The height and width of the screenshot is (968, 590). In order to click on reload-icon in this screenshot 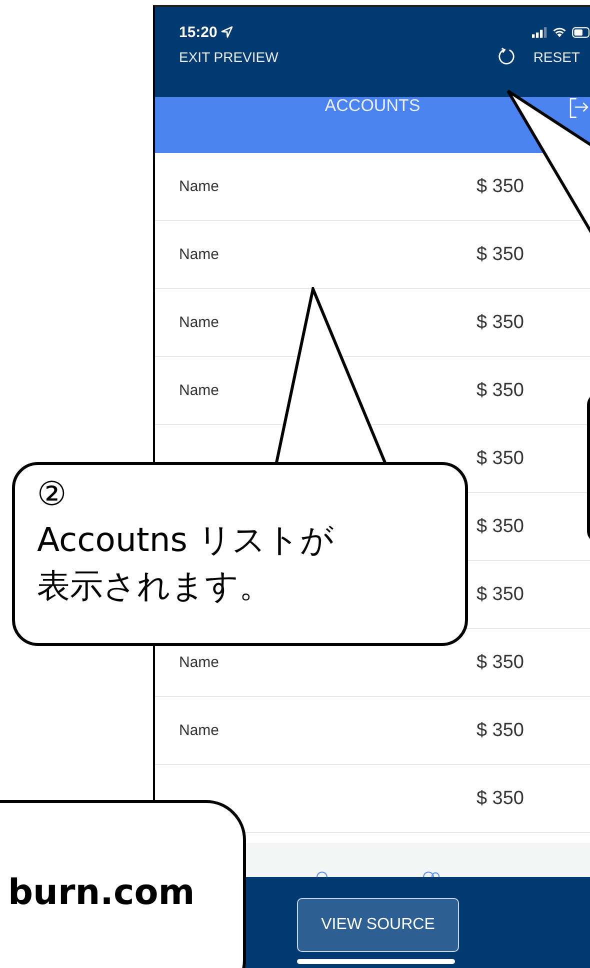, I will do `click(506, 56)`.